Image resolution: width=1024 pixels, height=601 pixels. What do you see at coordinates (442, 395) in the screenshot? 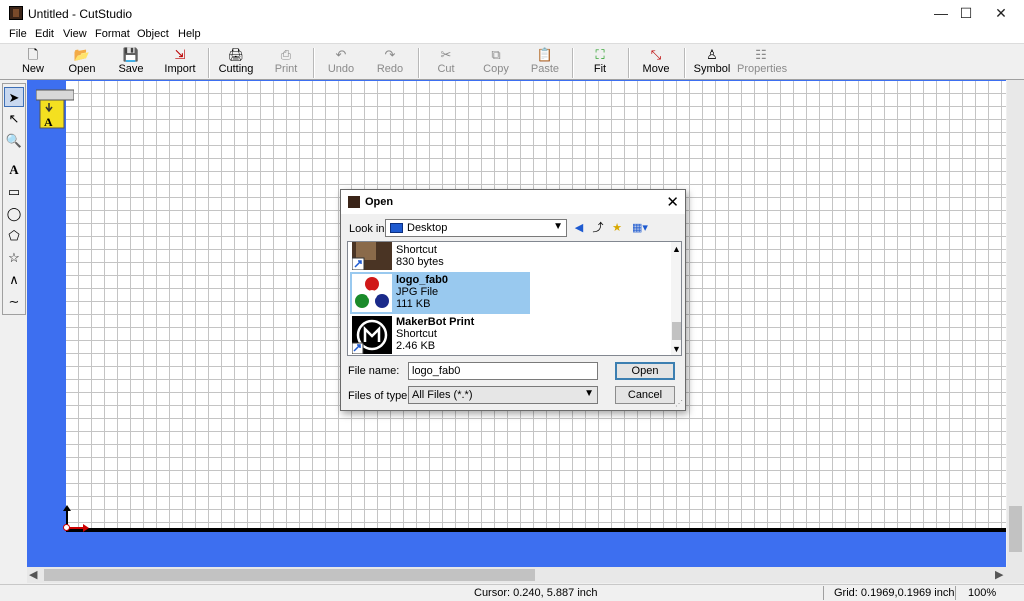
I see `file-type-value: All Files (*.*)` at bounding box center [442, 395].